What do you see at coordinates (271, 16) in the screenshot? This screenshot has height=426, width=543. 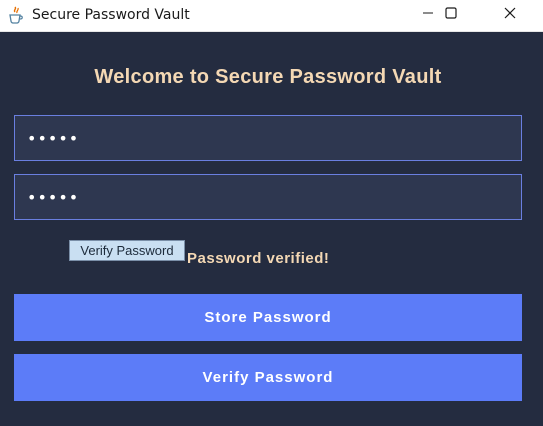 I see `title-bar: Secure Password Vault` at bounding box center [271, 16].